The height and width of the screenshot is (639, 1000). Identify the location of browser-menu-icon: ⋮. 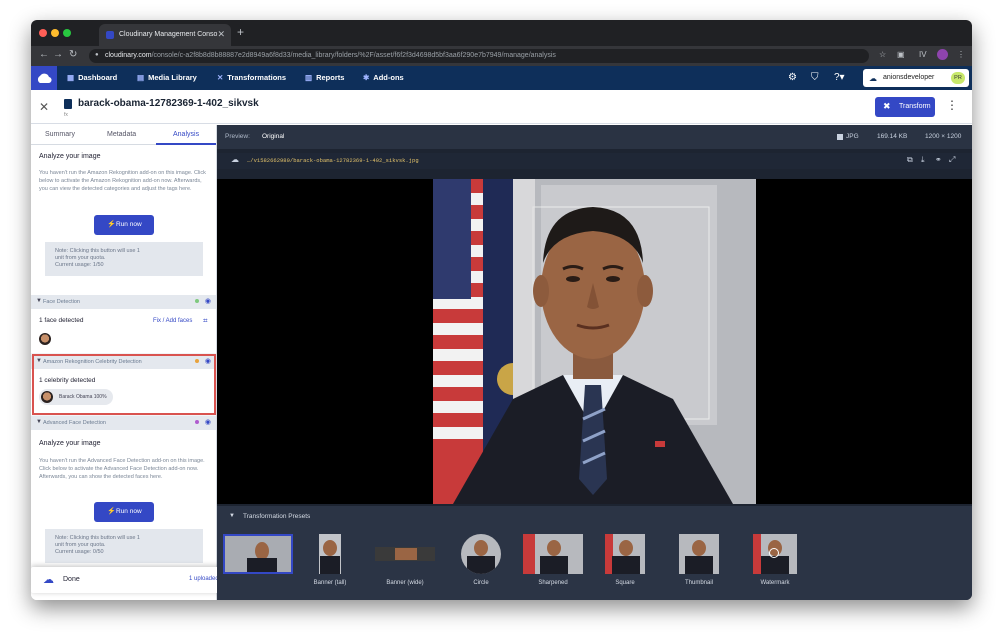
(961, 54).